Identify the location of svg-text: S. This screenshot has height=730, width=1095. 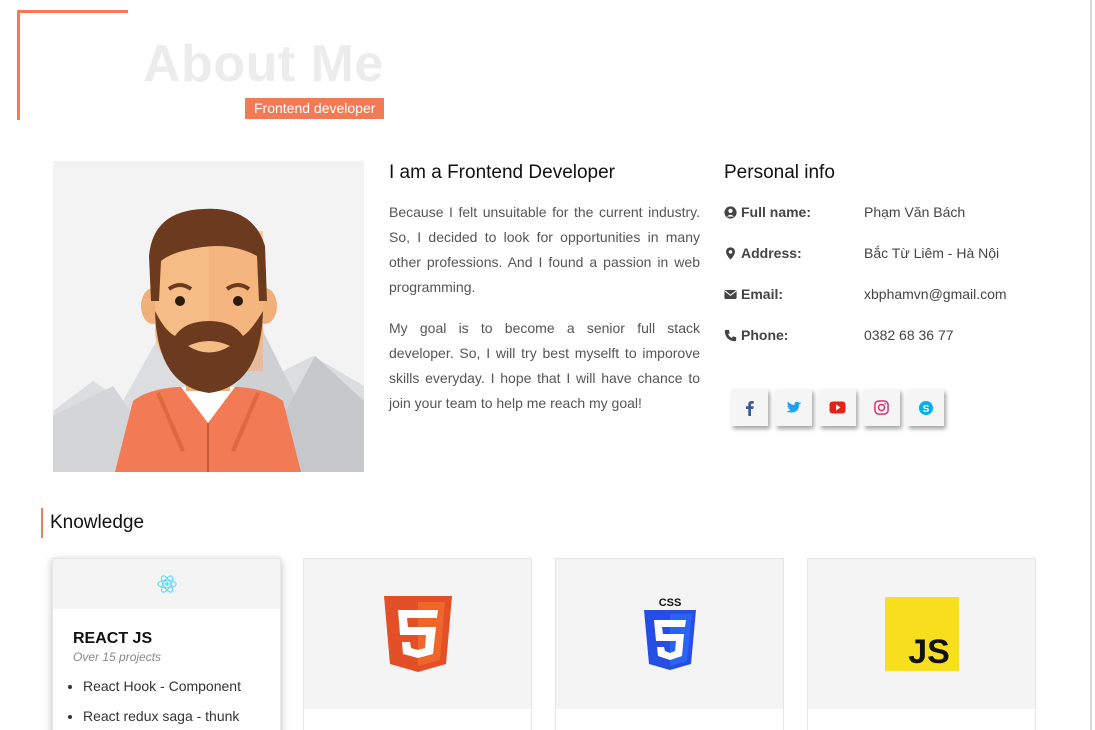
(925, 408).